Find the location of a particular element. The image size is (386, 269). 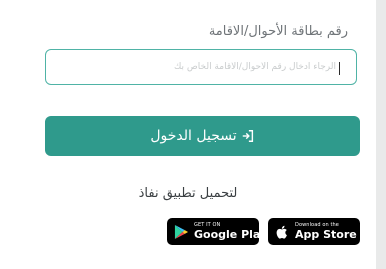

login-button-label: تسجيل الدخول is located at coordinates (193, 136).